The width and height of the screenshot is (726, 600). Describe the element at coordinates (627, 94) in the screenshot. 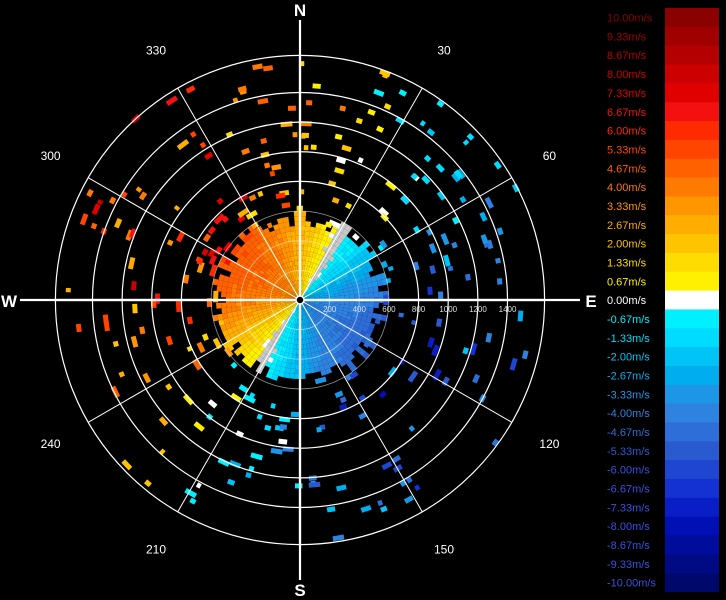

I see `colorbar-label: 7.33m/s` at that location.